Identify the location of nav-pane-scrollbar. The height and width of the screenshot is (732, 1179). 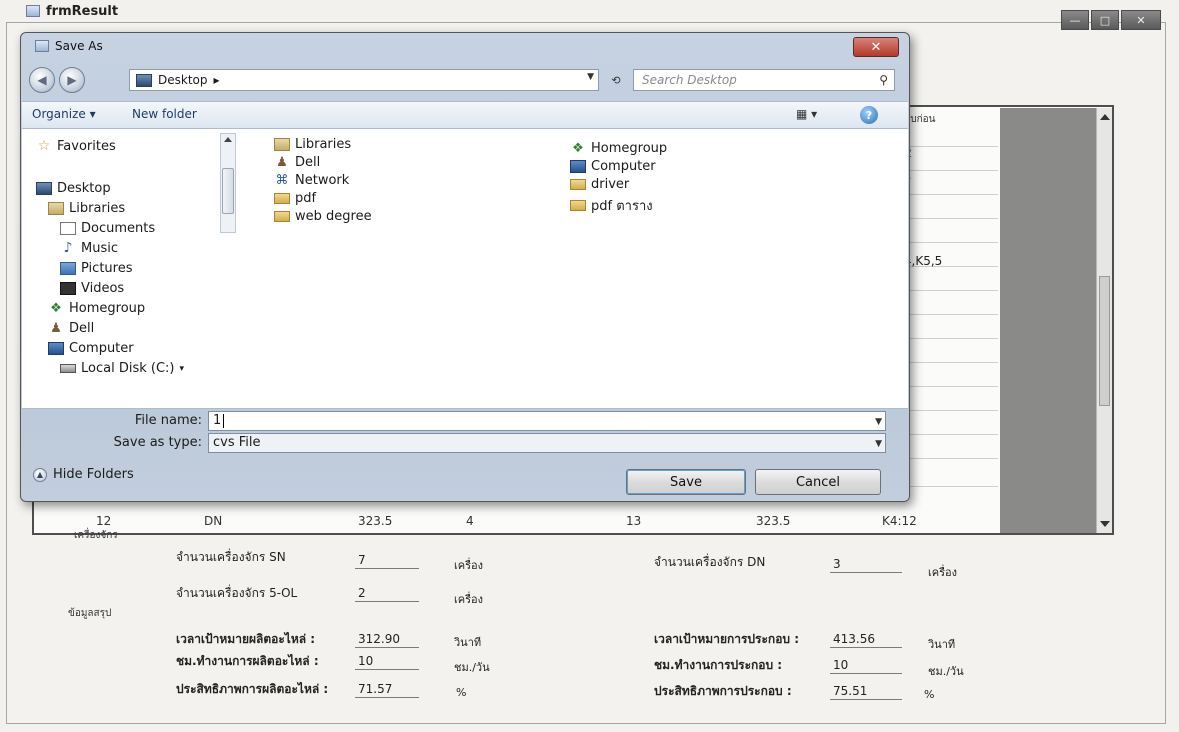
(228, 183).